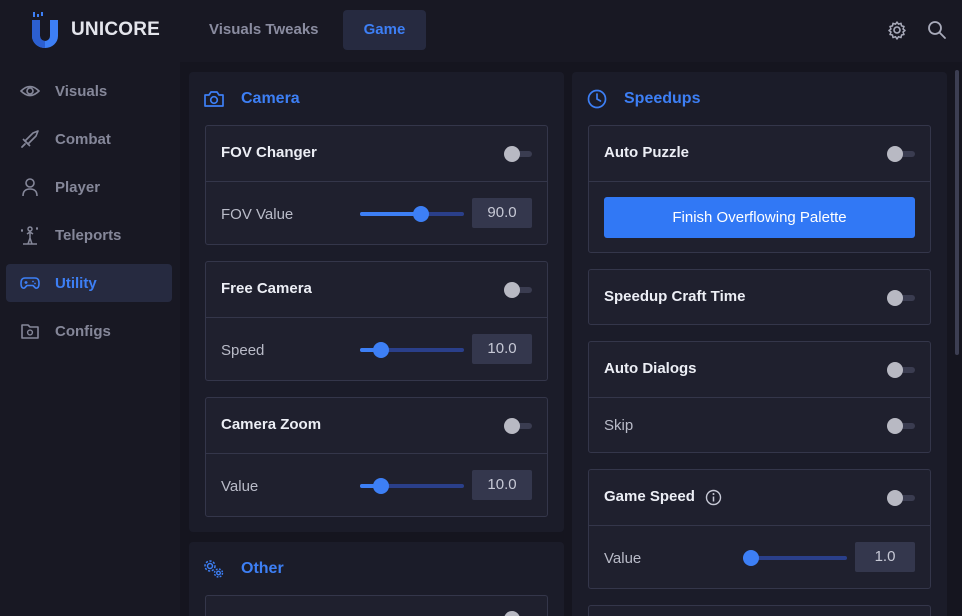  What do you see at coordinates (519, 154) in the screenshot?
I see `fov-changer-toggle` at bounding box center [519, 154].